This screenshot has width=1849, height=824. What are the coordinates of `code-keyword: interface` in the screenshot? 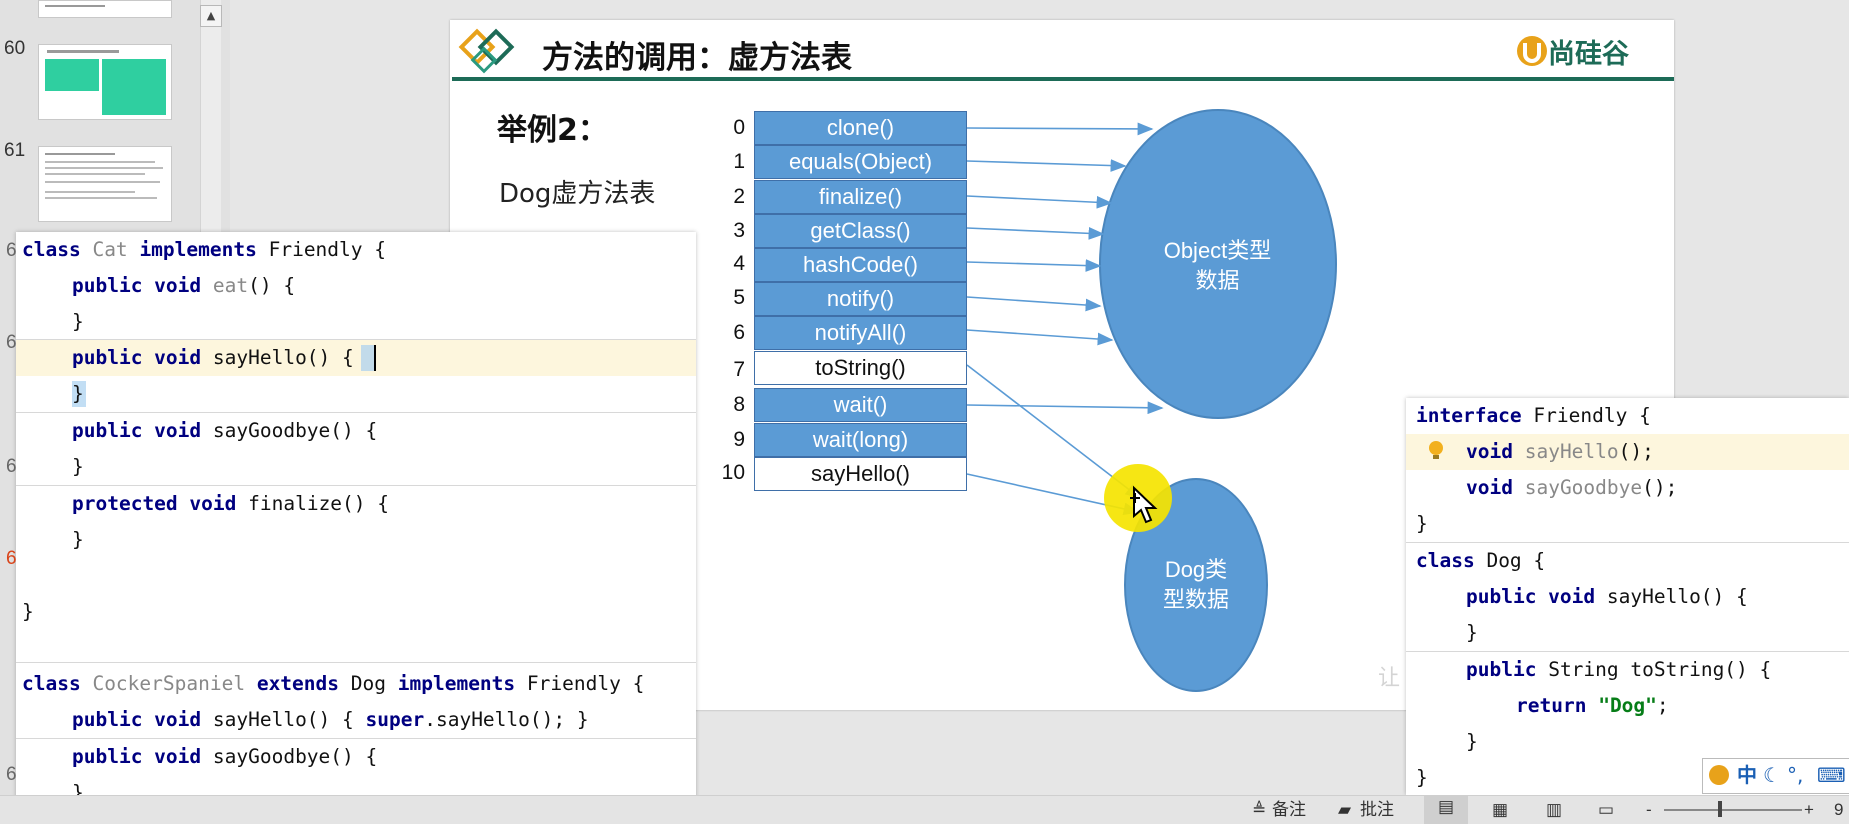 It's located at (1469, 415).